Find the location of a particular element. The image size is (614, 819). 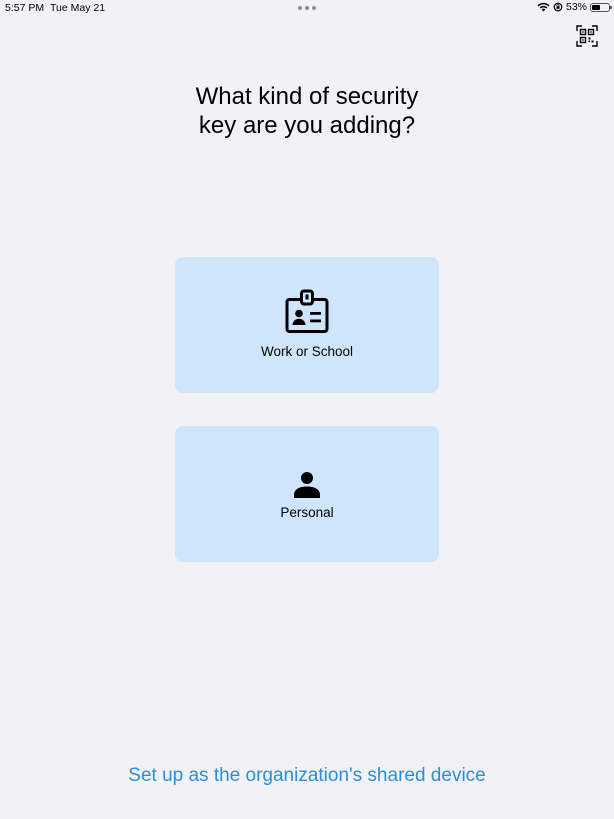

multitasking-dots-icon is located at coordinates (308, 8).